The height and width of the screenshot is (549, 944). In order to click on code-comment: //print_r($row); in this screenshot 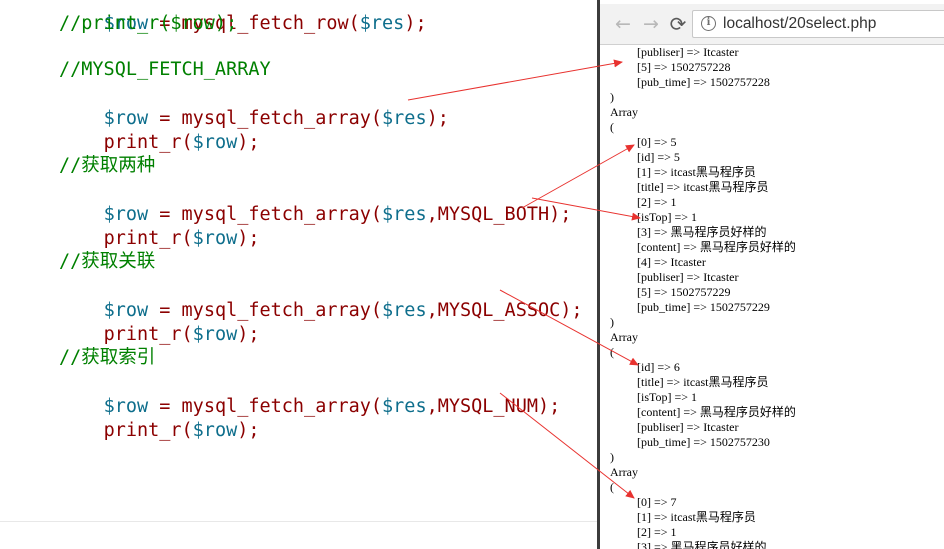, I will do `click(148, 23)`.